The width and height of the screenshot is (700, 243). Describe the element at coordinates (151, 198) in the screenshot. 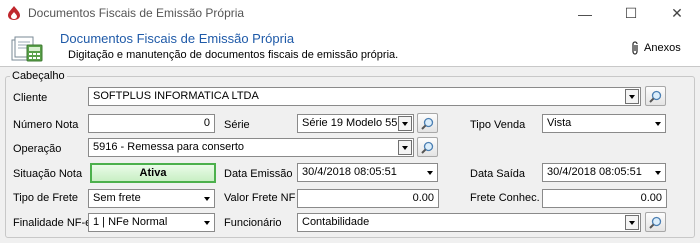

I see `tipo-frete-select: Sem frete` at that location.